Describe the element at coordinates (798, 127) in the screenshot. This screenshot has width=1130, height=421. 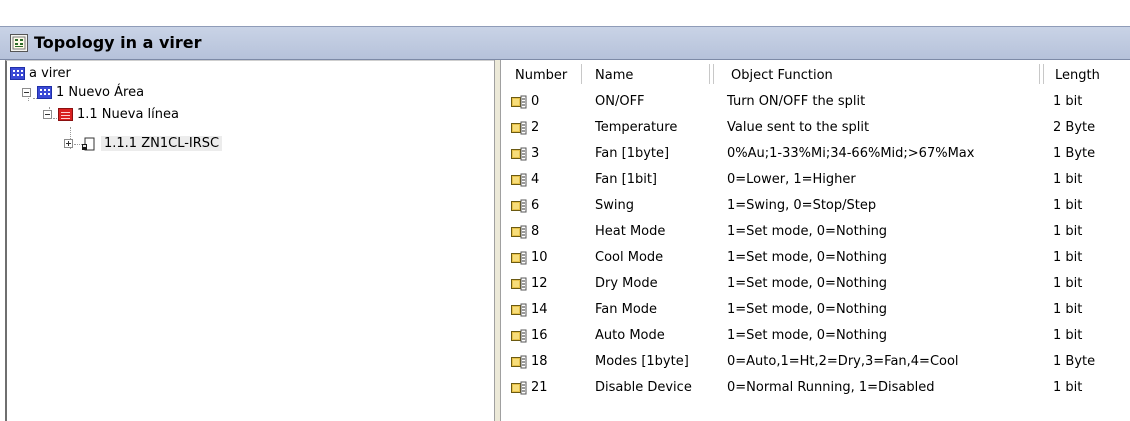
I see `cell-object-function: Value sent to the split` at that location.